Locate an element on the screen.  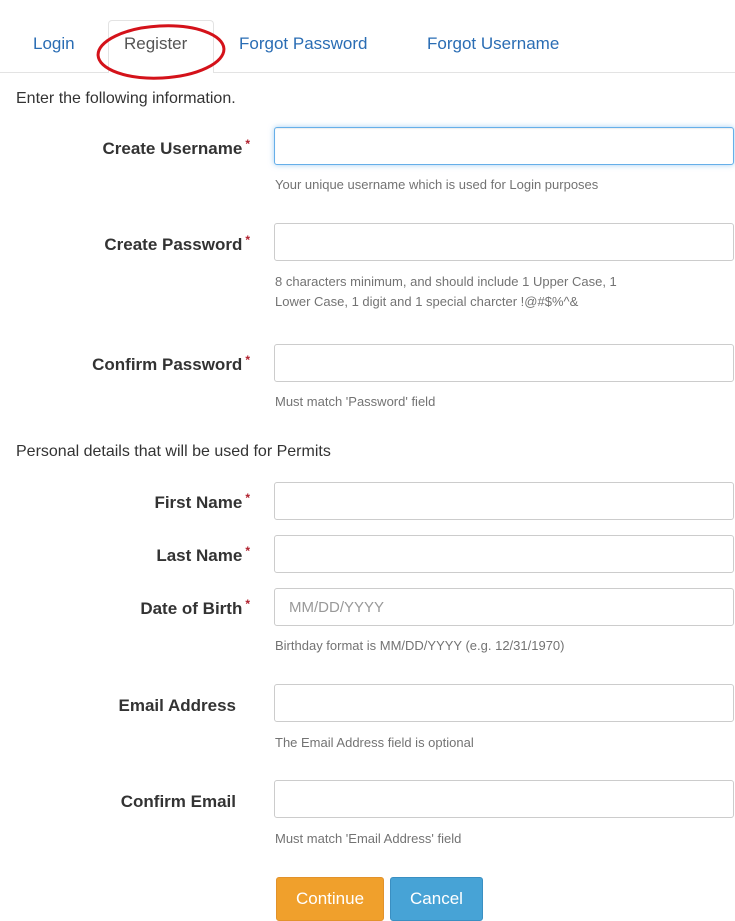
dob-input is located at coordinates (504, 607).